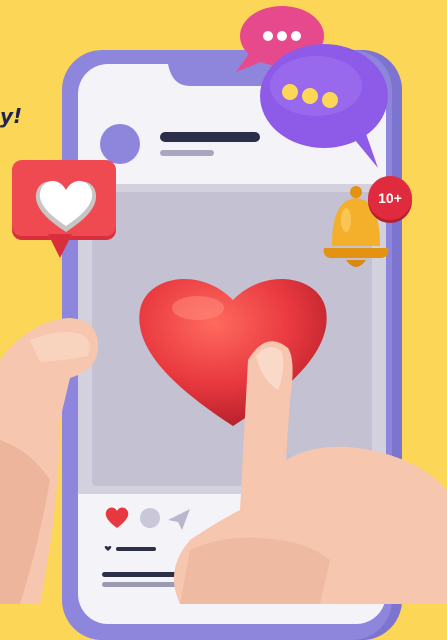 The width and height of the screenshot is (447, 640). I want to click on post-subtitle-placeholder, so click(187, 153).